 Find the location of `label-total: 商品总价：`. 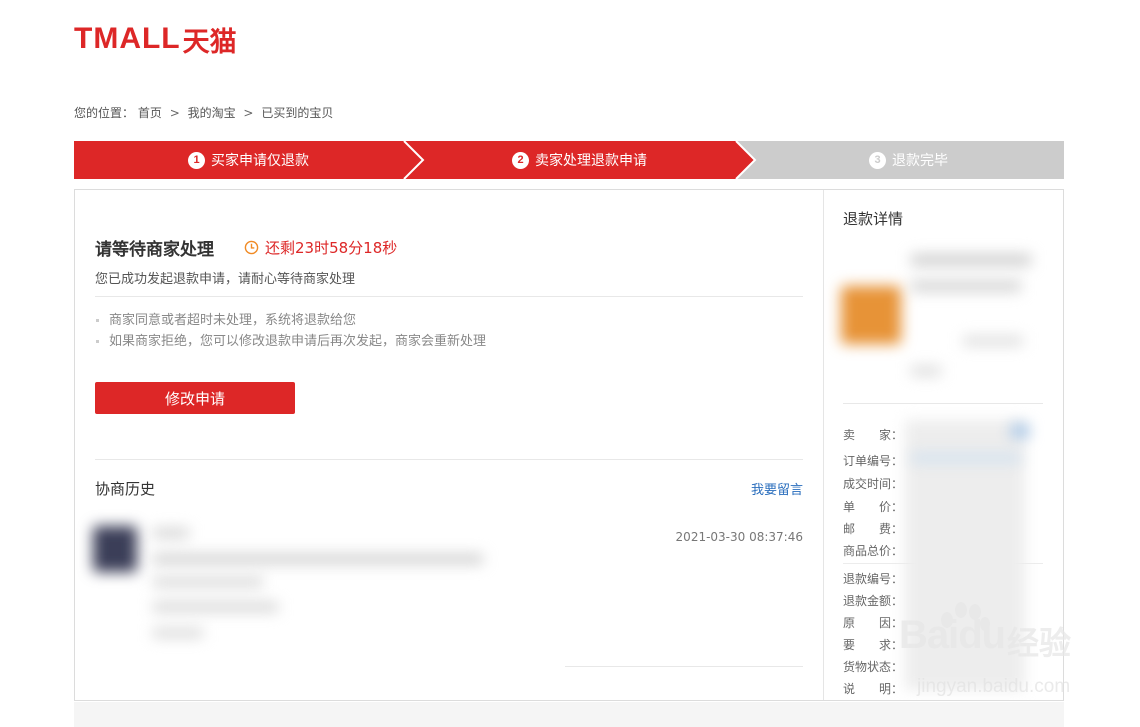

label-total: 商品总价： is located at coordinates (873, 551).